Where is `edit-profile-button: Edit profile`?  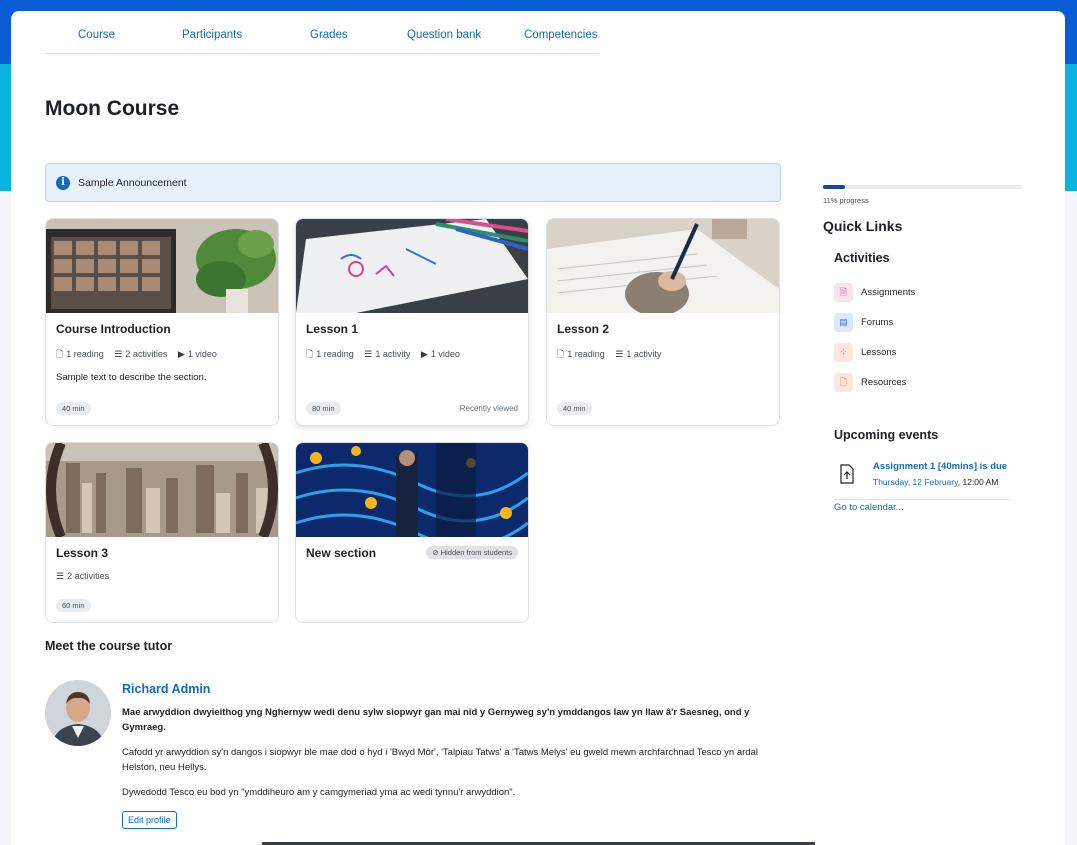
edit-profile-button: Edit profile is located at coordinates (149, 820).